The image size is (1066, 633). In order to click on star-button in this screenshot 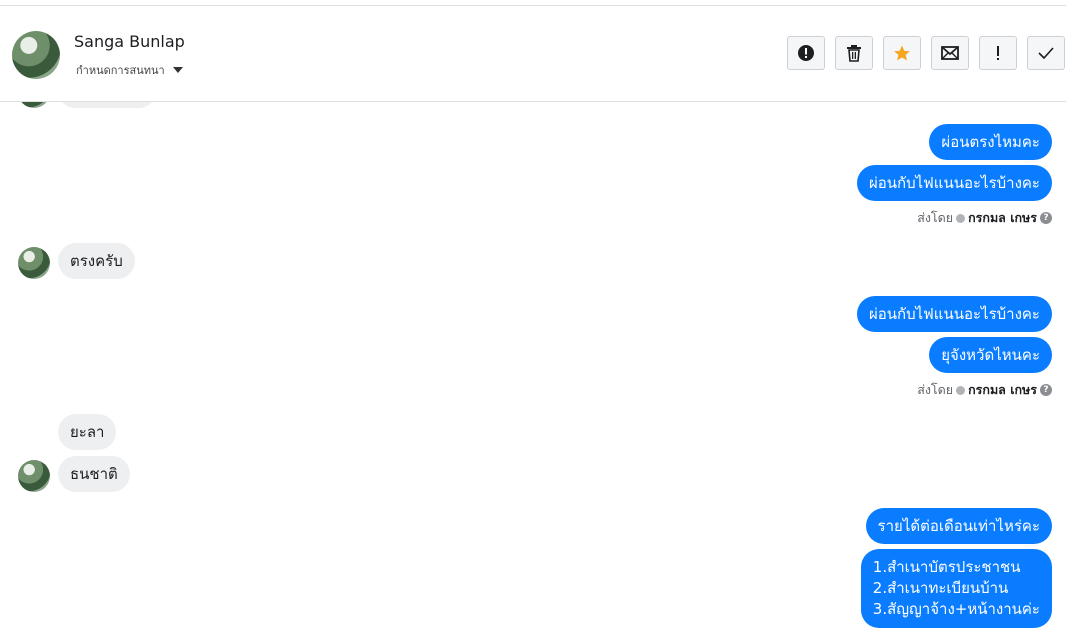, I will do `click(902, 53)`.